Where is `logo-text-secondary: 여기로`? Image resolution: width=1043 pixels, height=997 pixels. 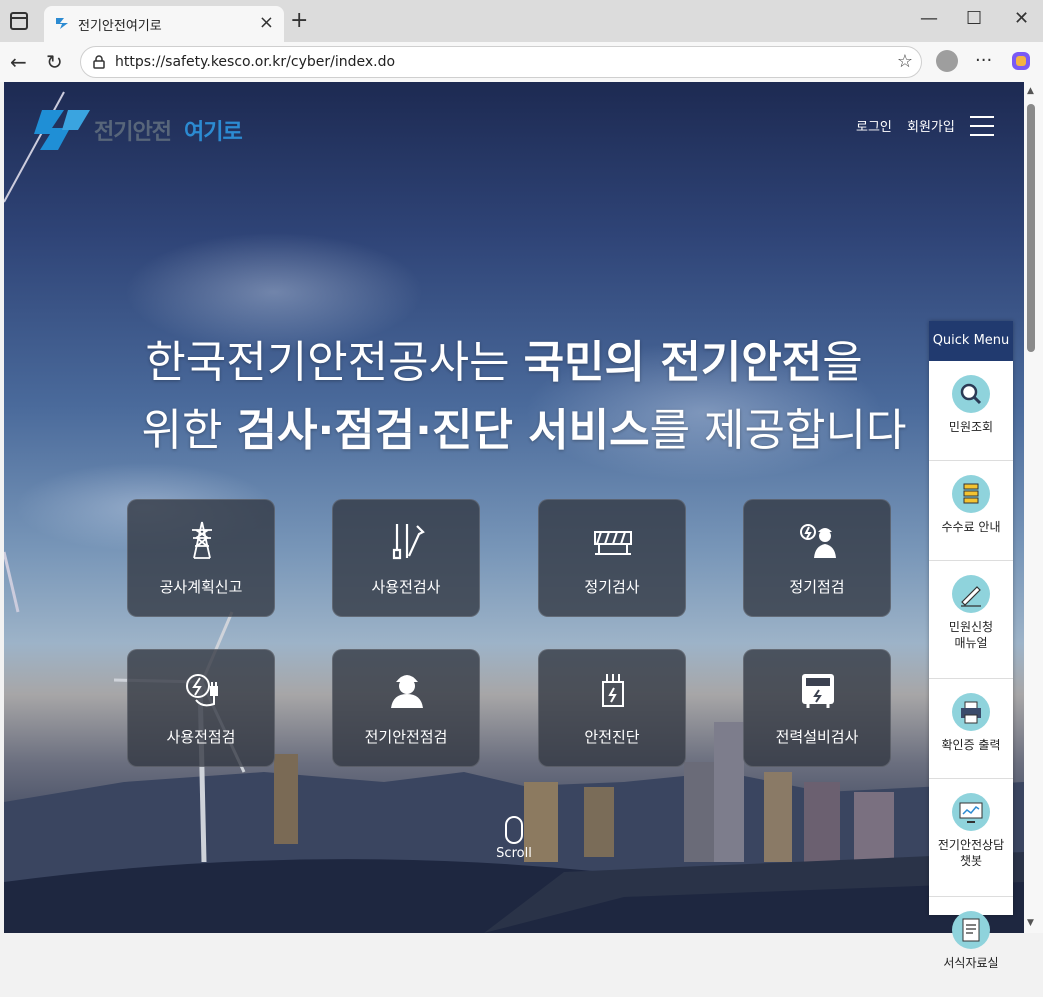
logo-text-secondary: 여기로 is located at coordinates (213, 132).